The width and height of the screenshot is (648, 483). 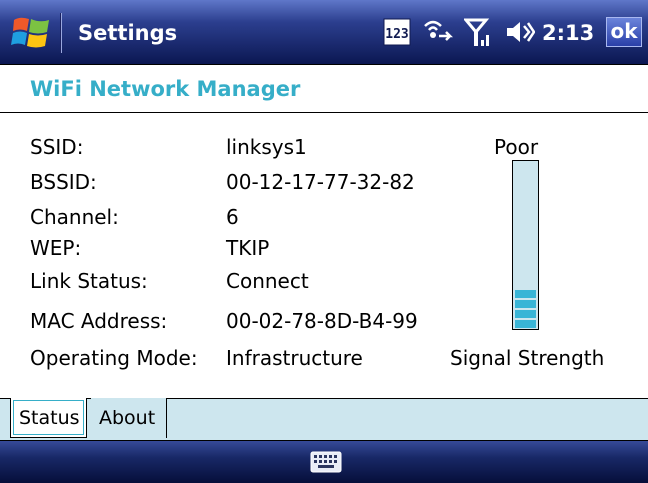 I want to click on volume-icon, so click(x=520, y=32).